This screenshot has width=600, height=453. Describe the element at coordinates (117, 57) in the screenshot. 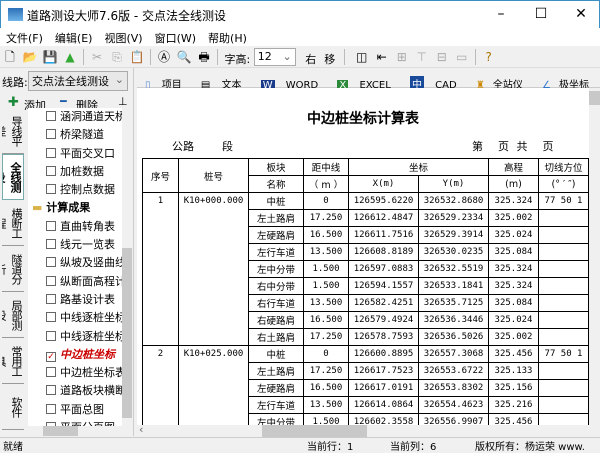

I see `copy-icon: ⎘` at that location.